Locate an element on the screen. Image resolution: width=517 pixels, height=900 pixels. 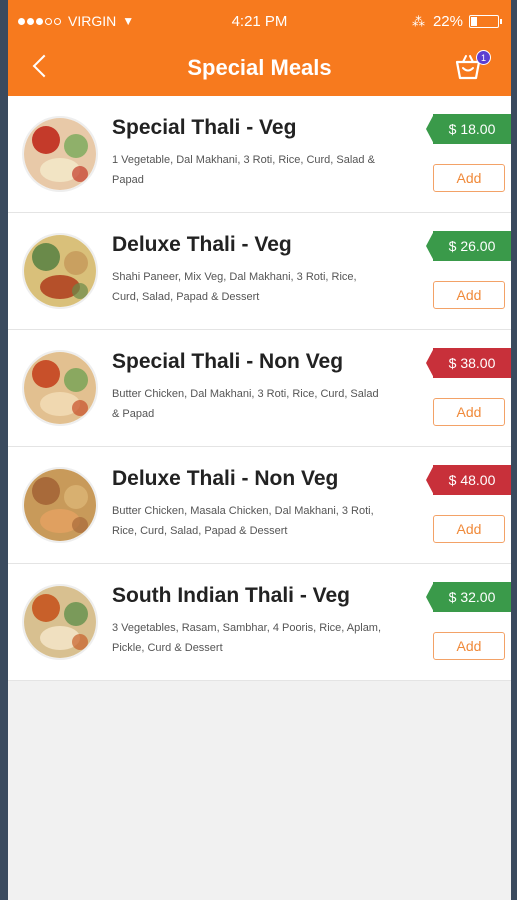
meal-name: Deluxe Thali - Non Veg is located at coordinates (225, 478).